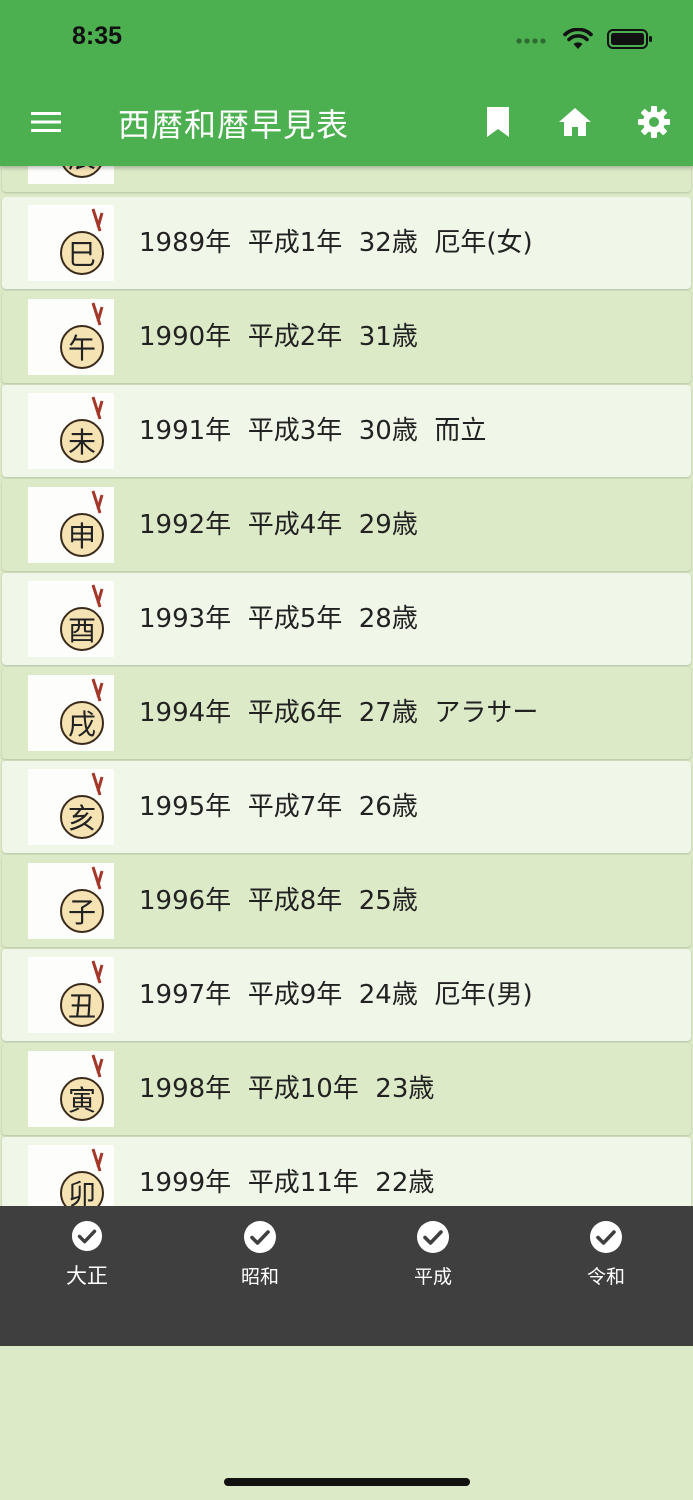 This screenshot has width=693, height=1500. I want to click on home-button, so click(575, 122).